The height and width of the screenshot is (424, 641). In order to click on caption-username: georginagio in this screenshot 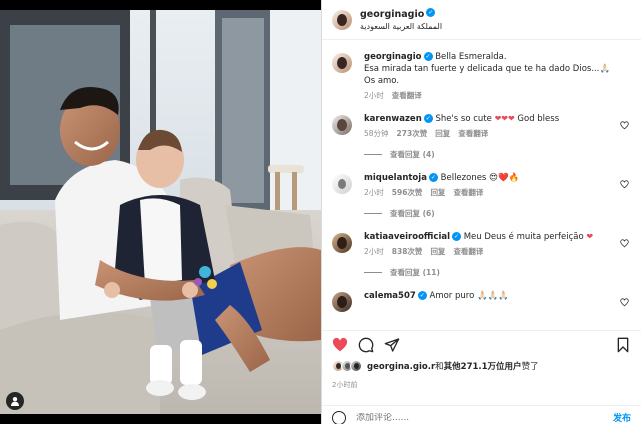, I will do `click(393, 57)`.